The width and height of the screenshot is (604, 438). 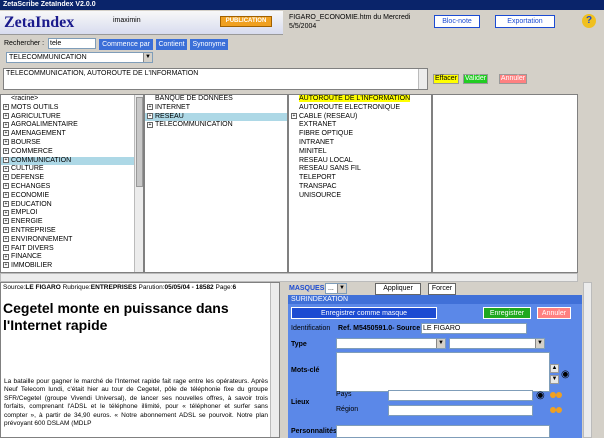 What do you see at coordinates (360, 169) in the screenshot?
I see `tree-item: RESEAU SANS FIL` at bounding box center [360, 169].